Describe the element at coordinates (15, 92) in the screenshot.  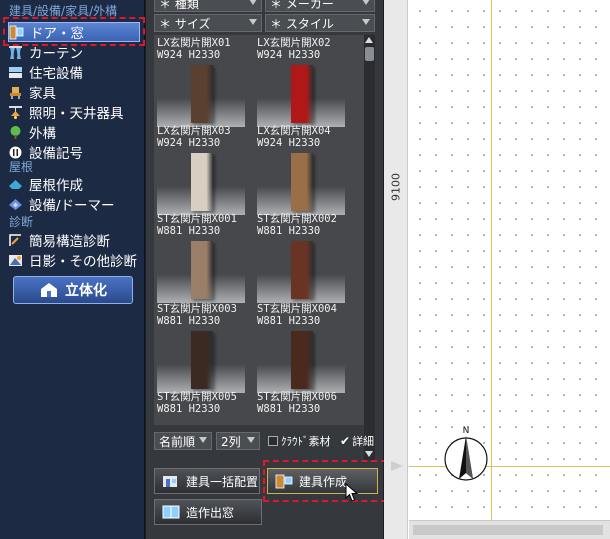
I see `chair-icon` at that location.